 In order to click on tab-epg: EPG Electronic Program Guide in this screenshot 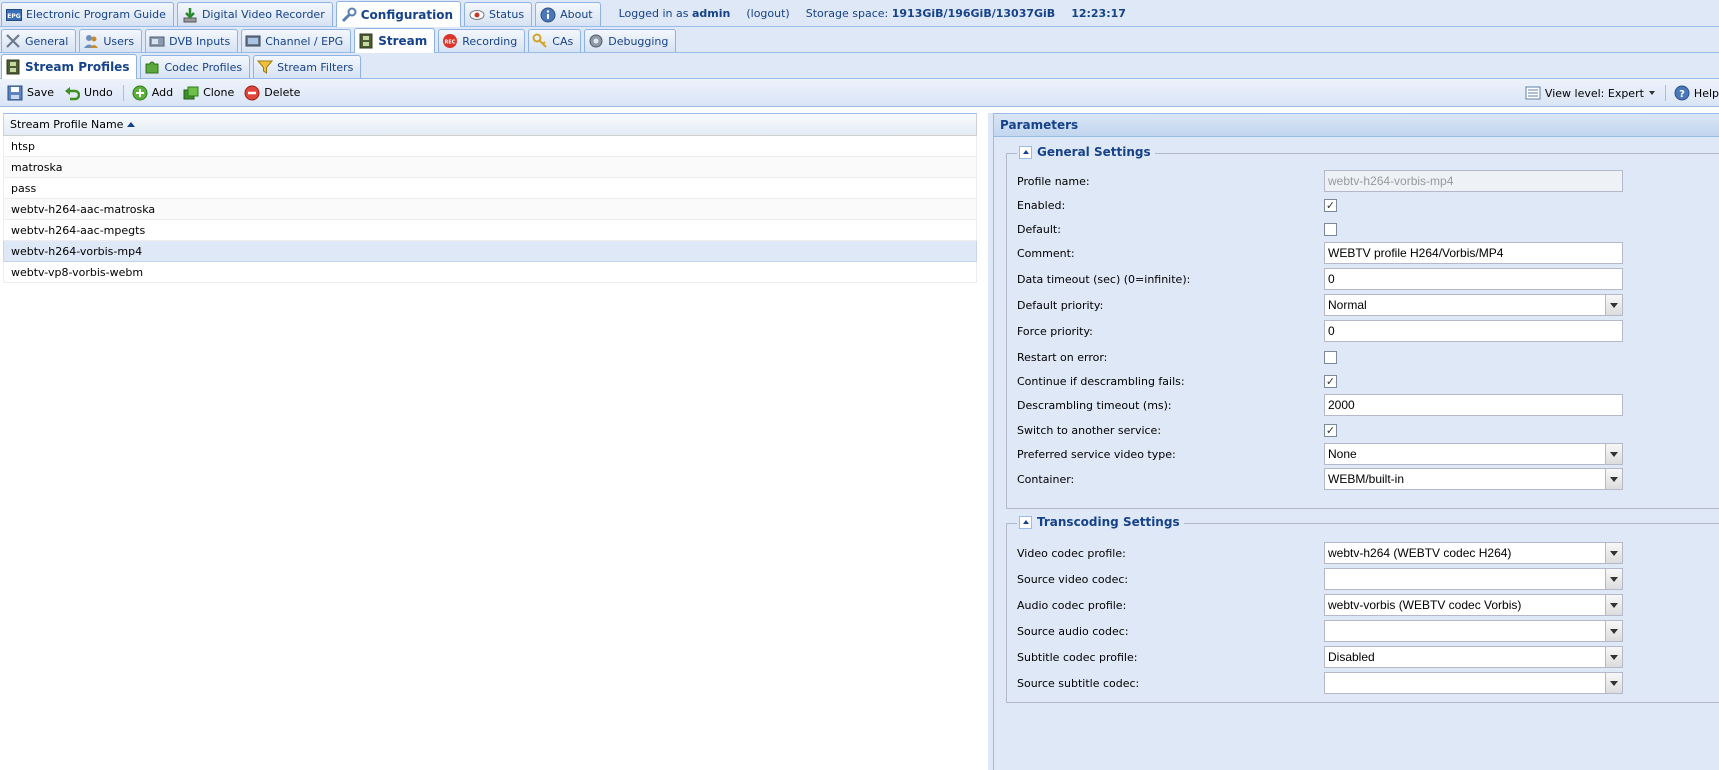, I will do `click(87, 14)`.